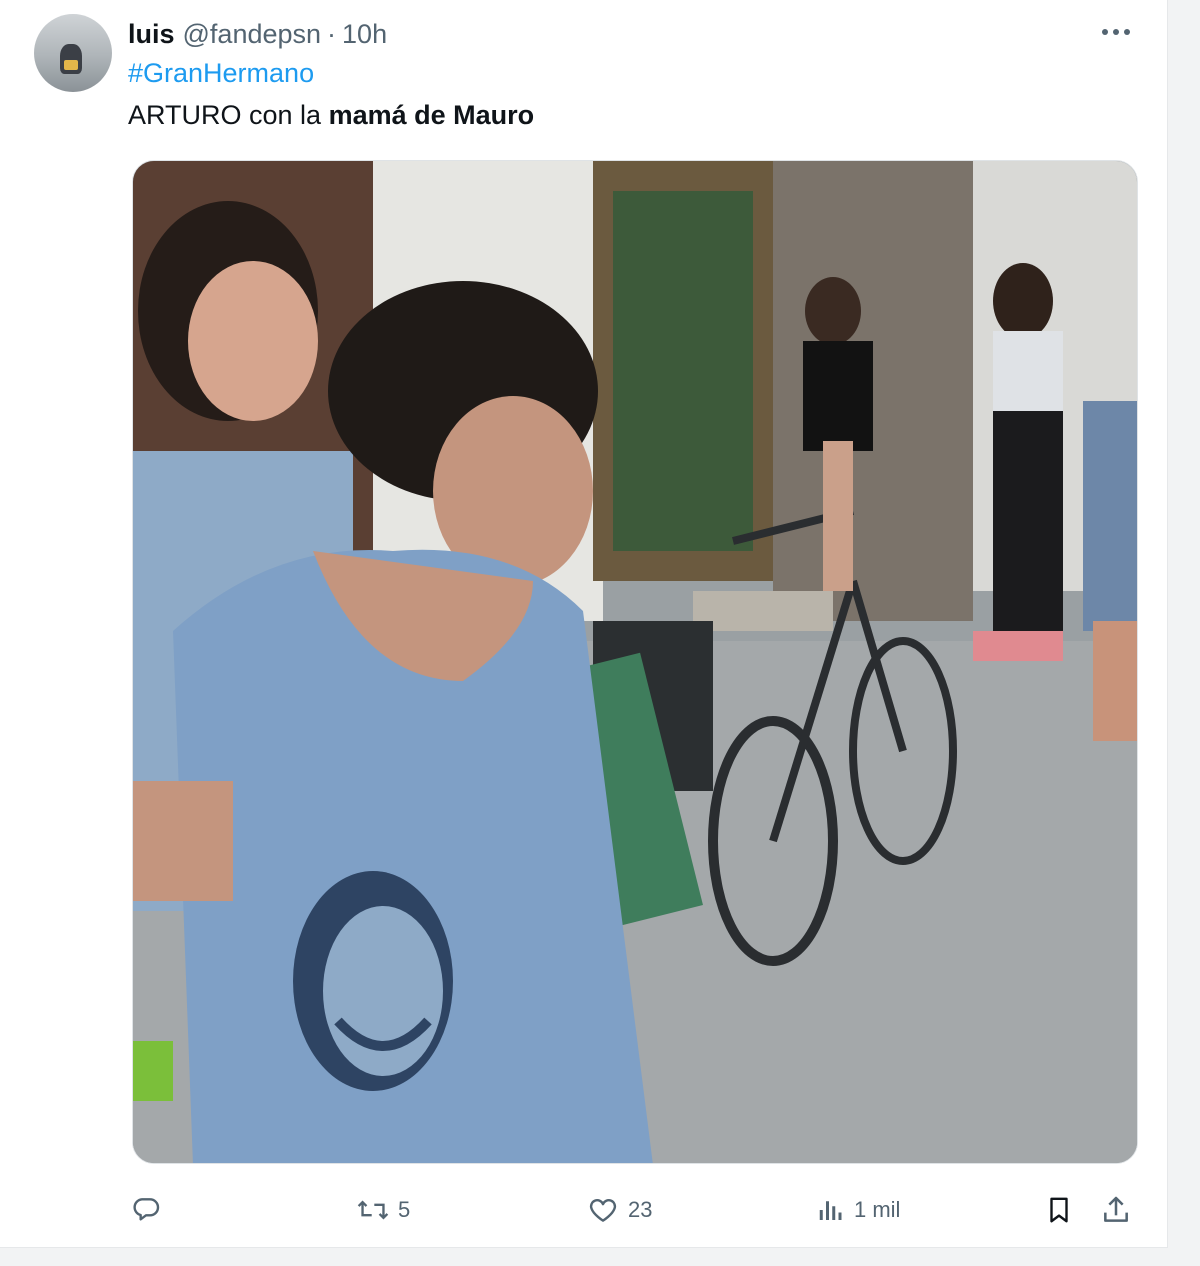 The width and height of the screenshot is (1200, 1266). What do you see at coordinates (364, 34) in the screenshot?
I see `tweet-time: 10h` at bounding box center [364, 34].